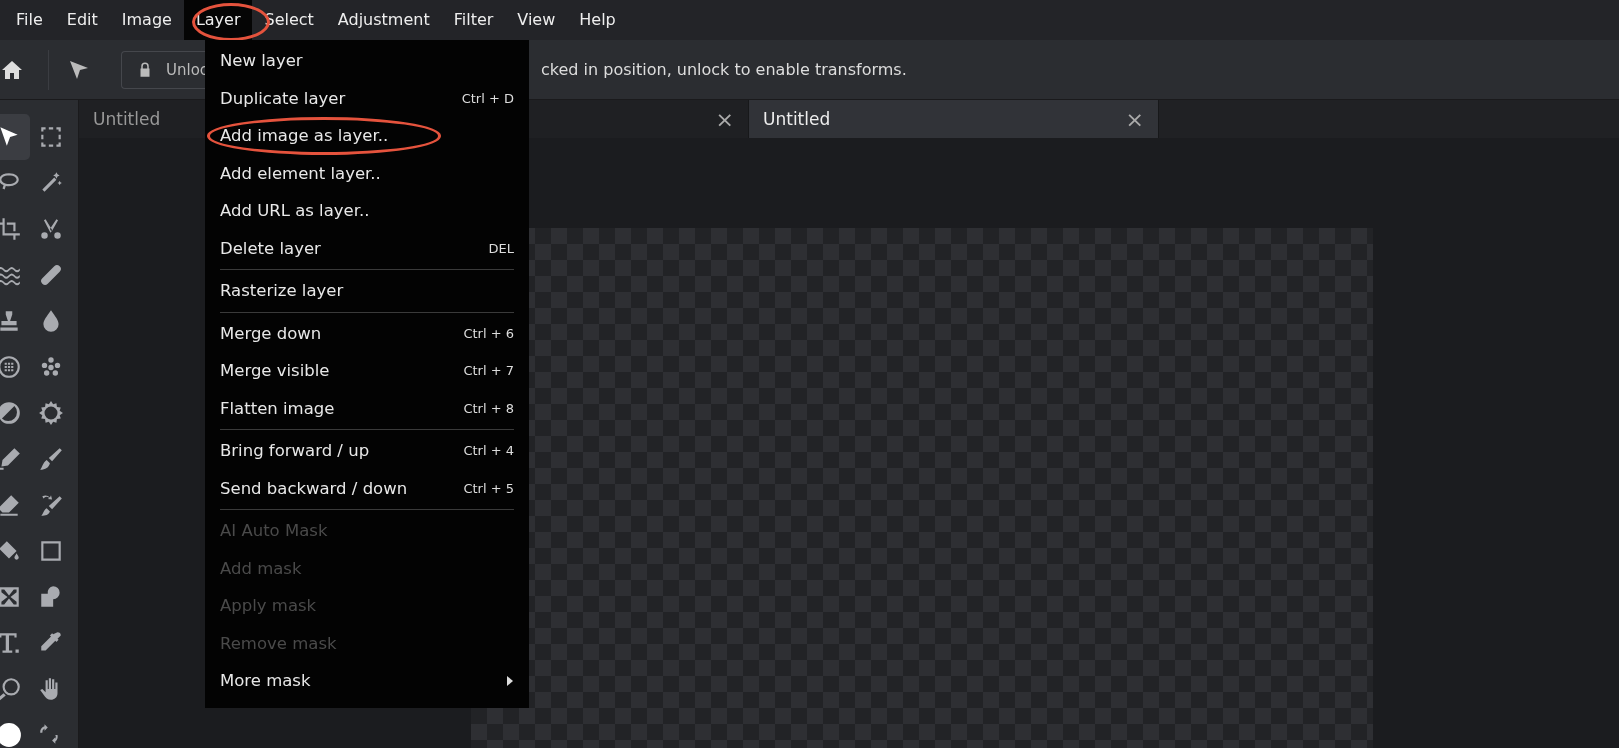 The height and width of the screenshot is (748, 1619). I want to click on menu-bar-item: Layer, so click(218, 20).